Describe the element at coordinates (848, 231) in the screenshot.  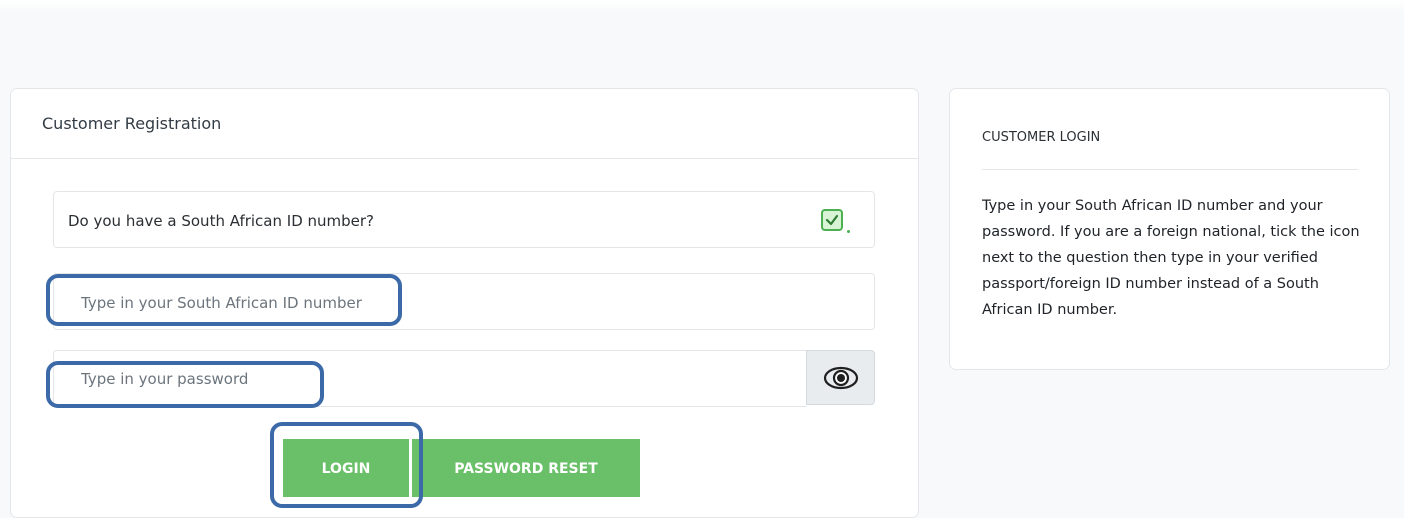
I see `checkbox-indicator-dot` at that location.